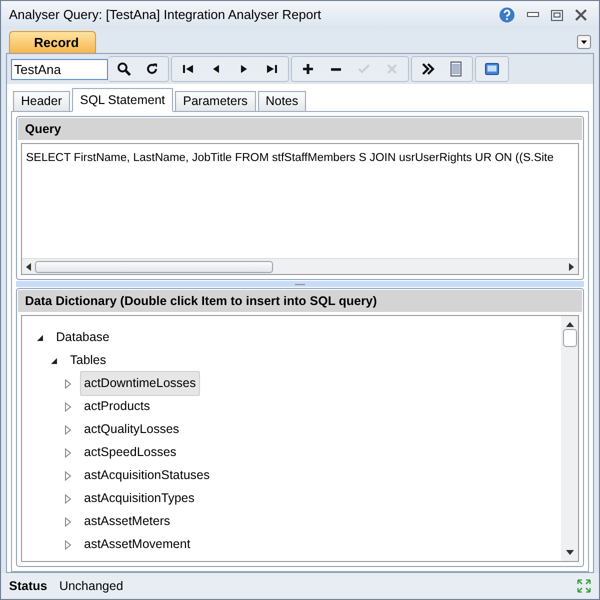  Describe the element at coordinates (492, 69) in the screenshot. I see `screen-icon` at that location.